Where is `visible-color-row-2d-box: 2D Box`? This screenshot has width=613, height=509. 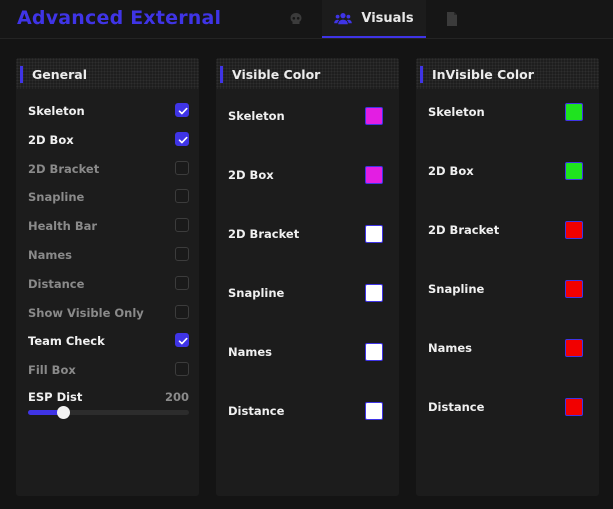
visible-color-row-2d-box: 2D Box is located at coordinates (307, 175).